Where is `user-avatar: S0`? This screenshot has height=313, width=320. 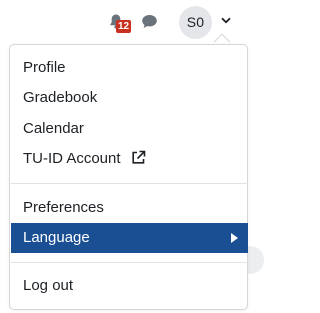
user-avatar: S0 is located at coordinates (195, 22).